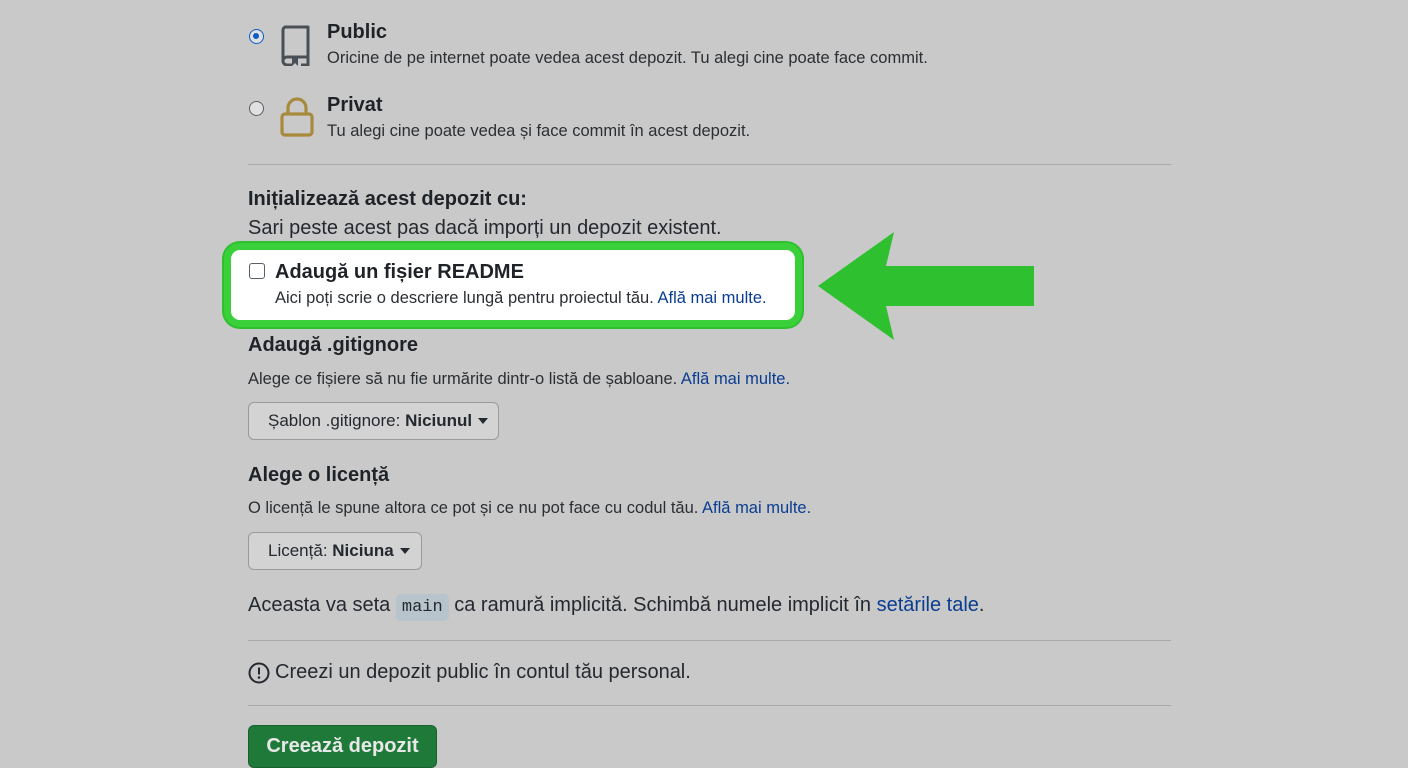 This screenshot has height=768, width=1408. Describe the element at coordinates (981, 605) in the screenshot. I see `branch-suffix: .` at that location.